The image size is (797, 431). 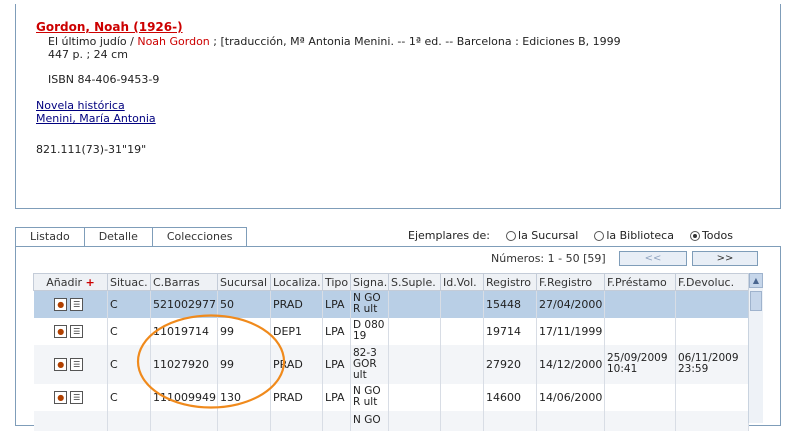 I want to click on cell-signa: 82-3 GOR ult, so click(x=369, y=364).